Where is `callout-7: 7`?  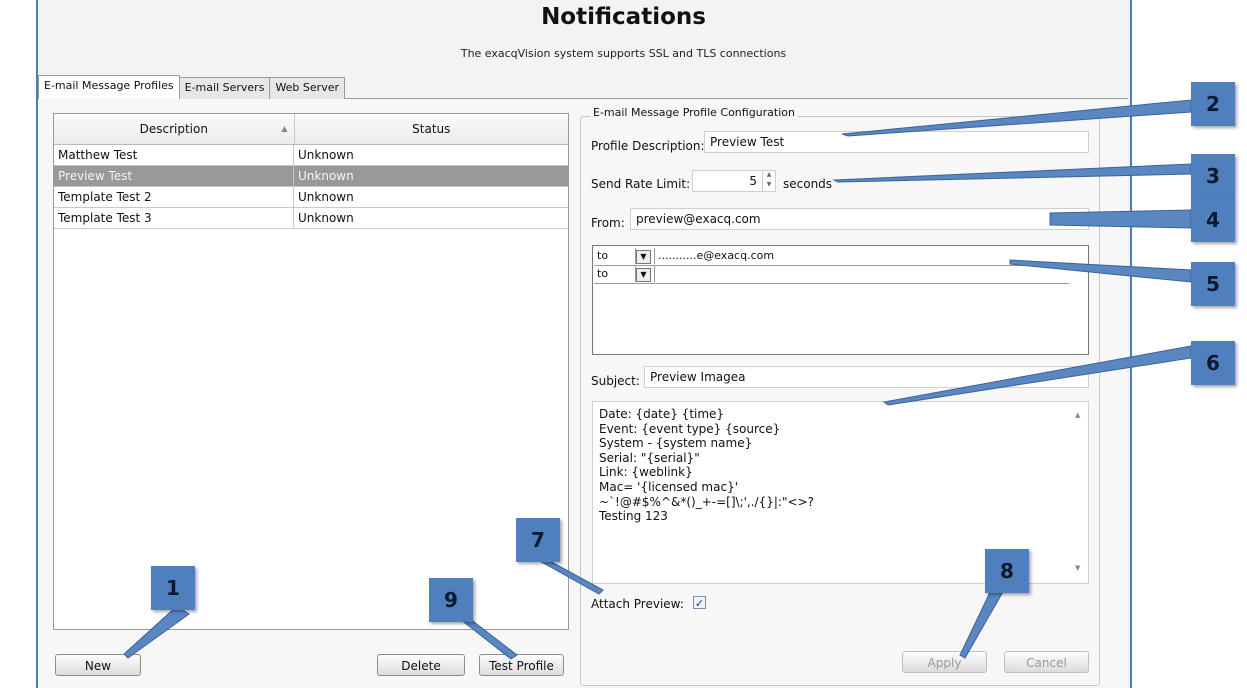 callout-7: 7 is located at coordinates (538, 540).